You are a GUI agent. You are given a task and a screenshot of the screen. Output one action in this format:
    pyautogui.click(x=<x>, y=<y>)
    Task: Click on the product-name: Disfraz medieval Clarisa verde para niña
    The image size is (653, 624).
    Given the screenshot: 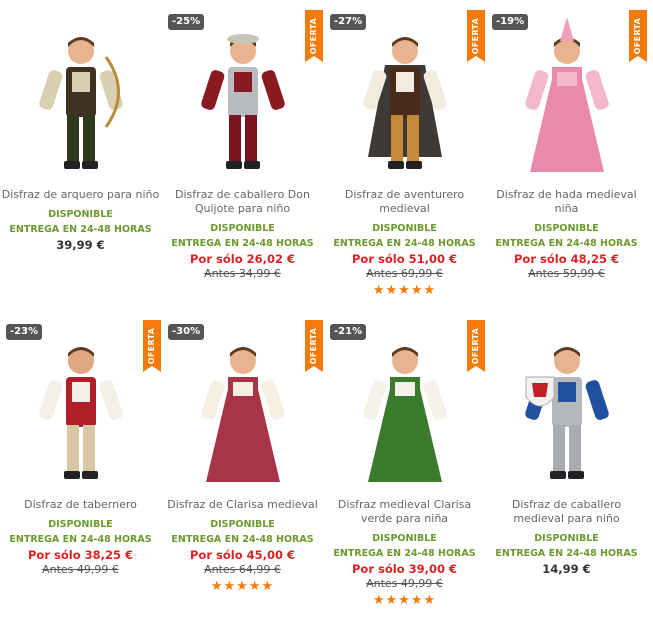 What is the action you would take?
    pyautogui.click(x=404, y=512)
    